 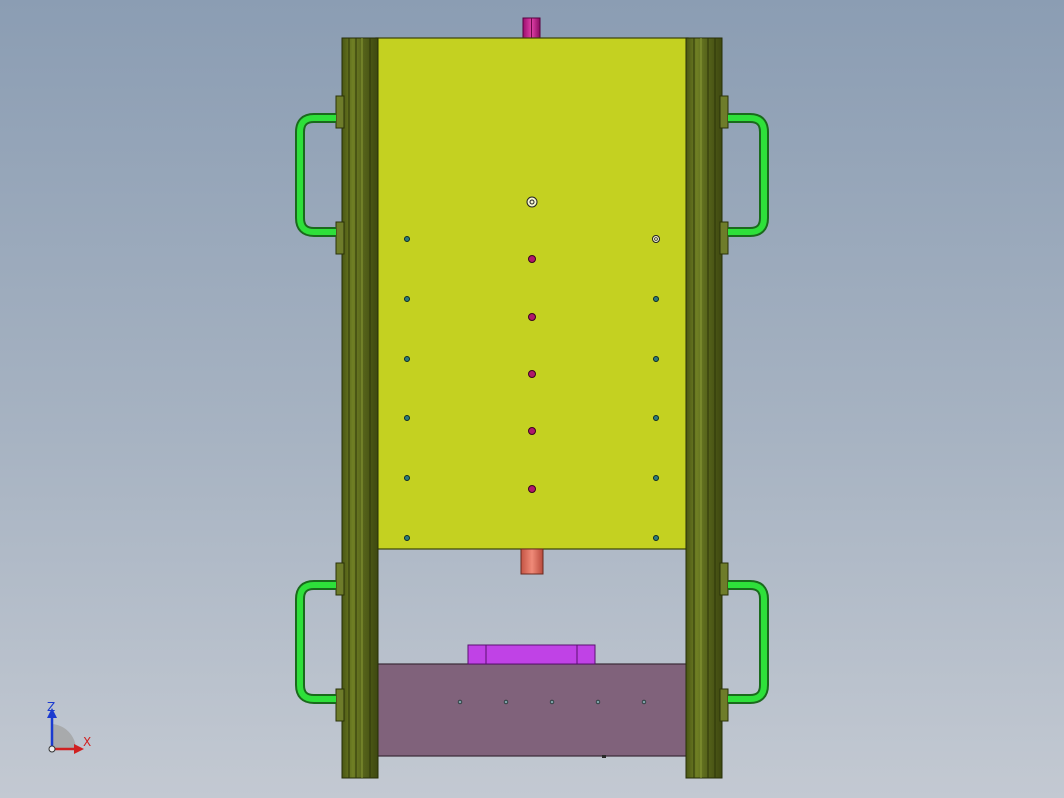 What do you see at coordinates (315, 642) in the screenshot?
I see `handle-bottom-left` at bounding box center [315, 642].